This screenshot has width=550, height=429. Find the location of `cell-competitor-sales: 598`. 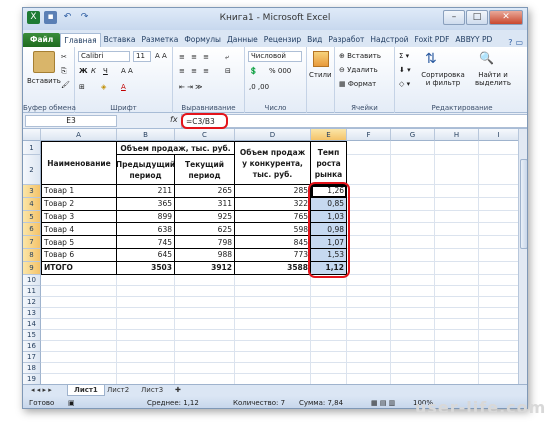

cell-competitor-sales: 598 is located at coordinates (273, 230).